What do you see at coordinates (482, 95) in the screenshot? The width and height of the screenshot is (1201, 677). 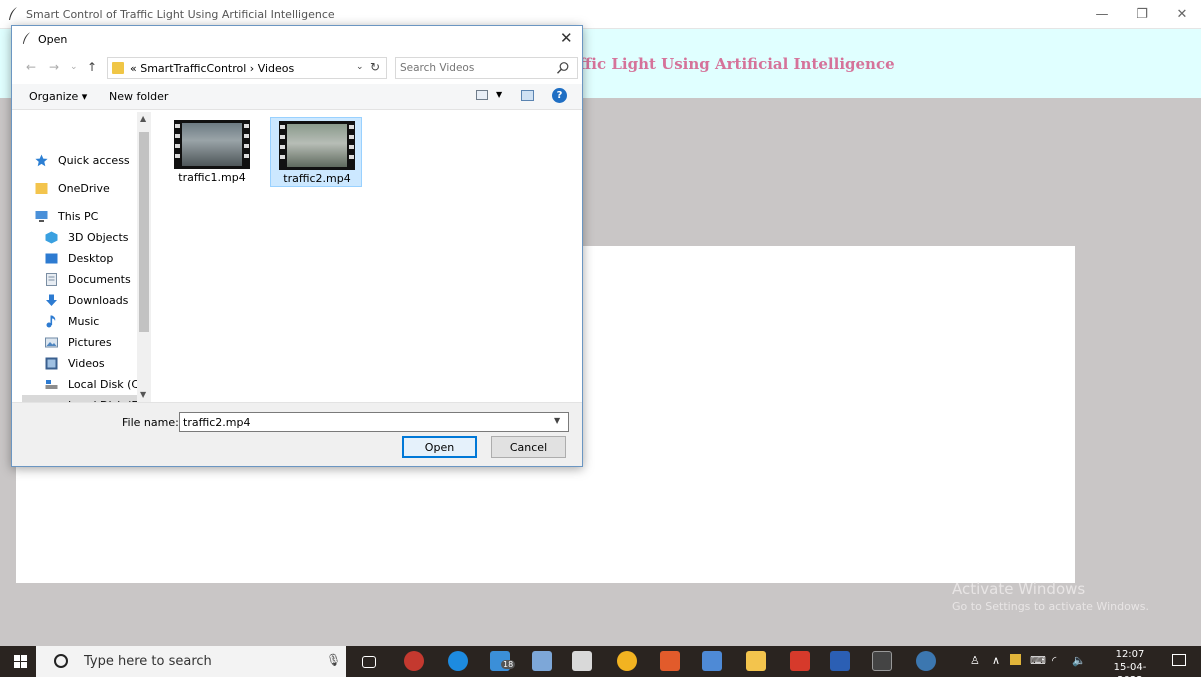 I see `view-options-icon` at bounding box center [482, 95].